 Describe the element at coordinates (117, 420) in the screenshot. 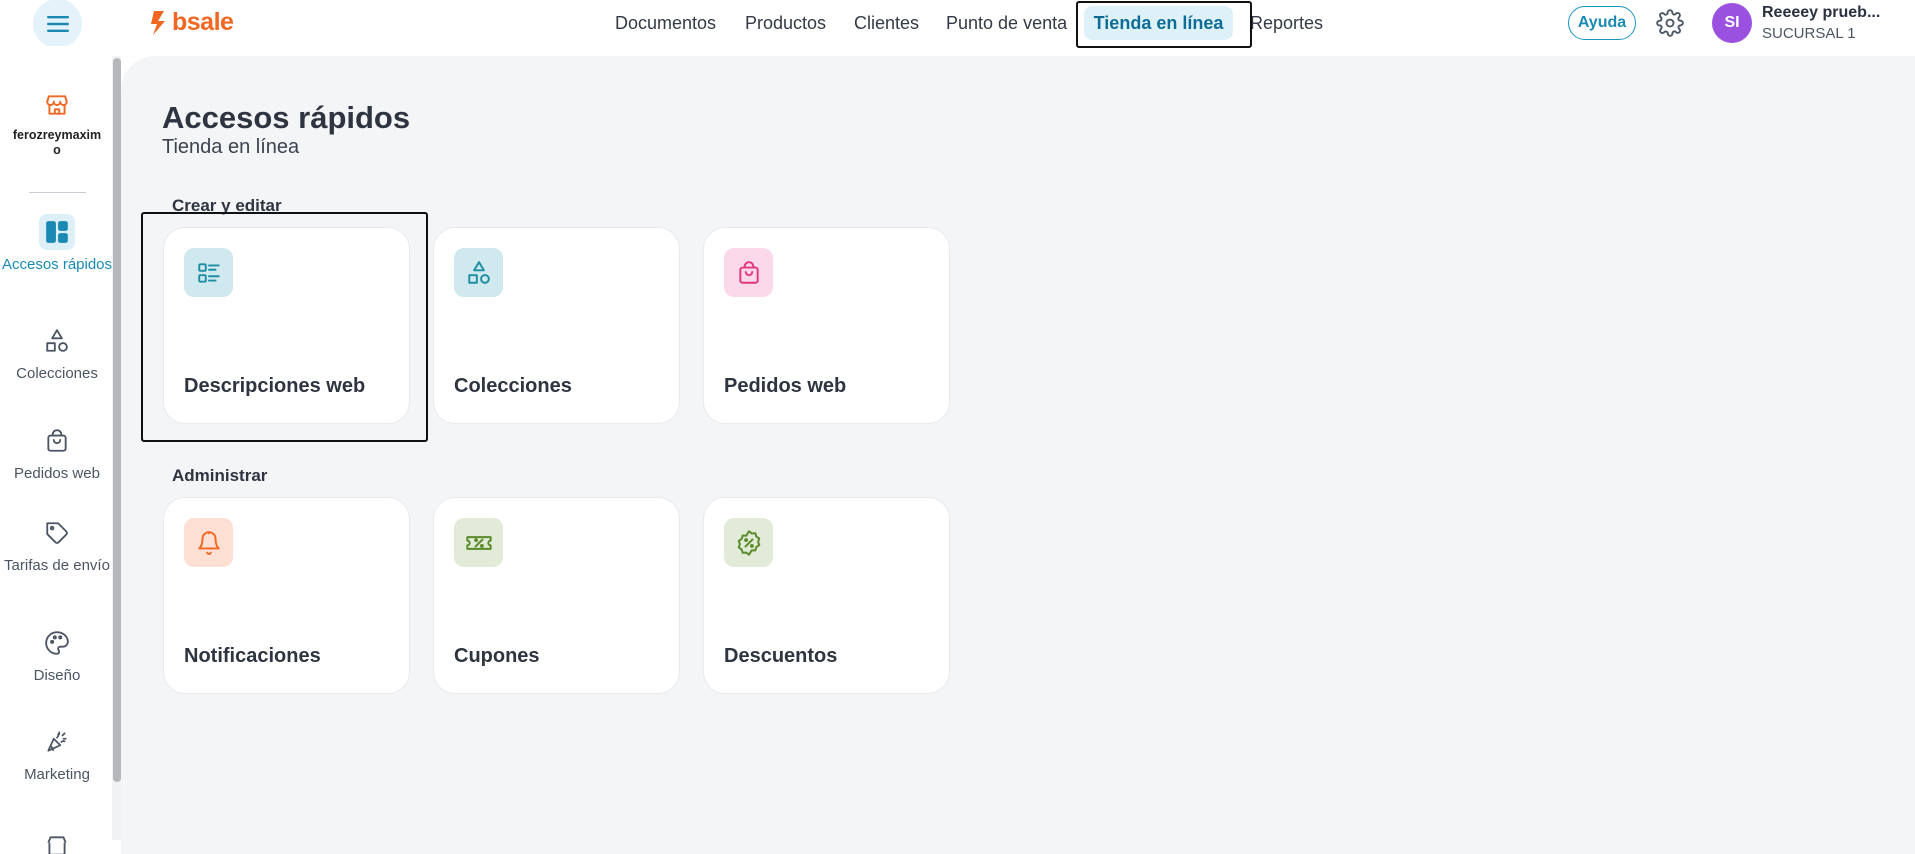

I see `sidebar-scrollbar-thumb` at that location.